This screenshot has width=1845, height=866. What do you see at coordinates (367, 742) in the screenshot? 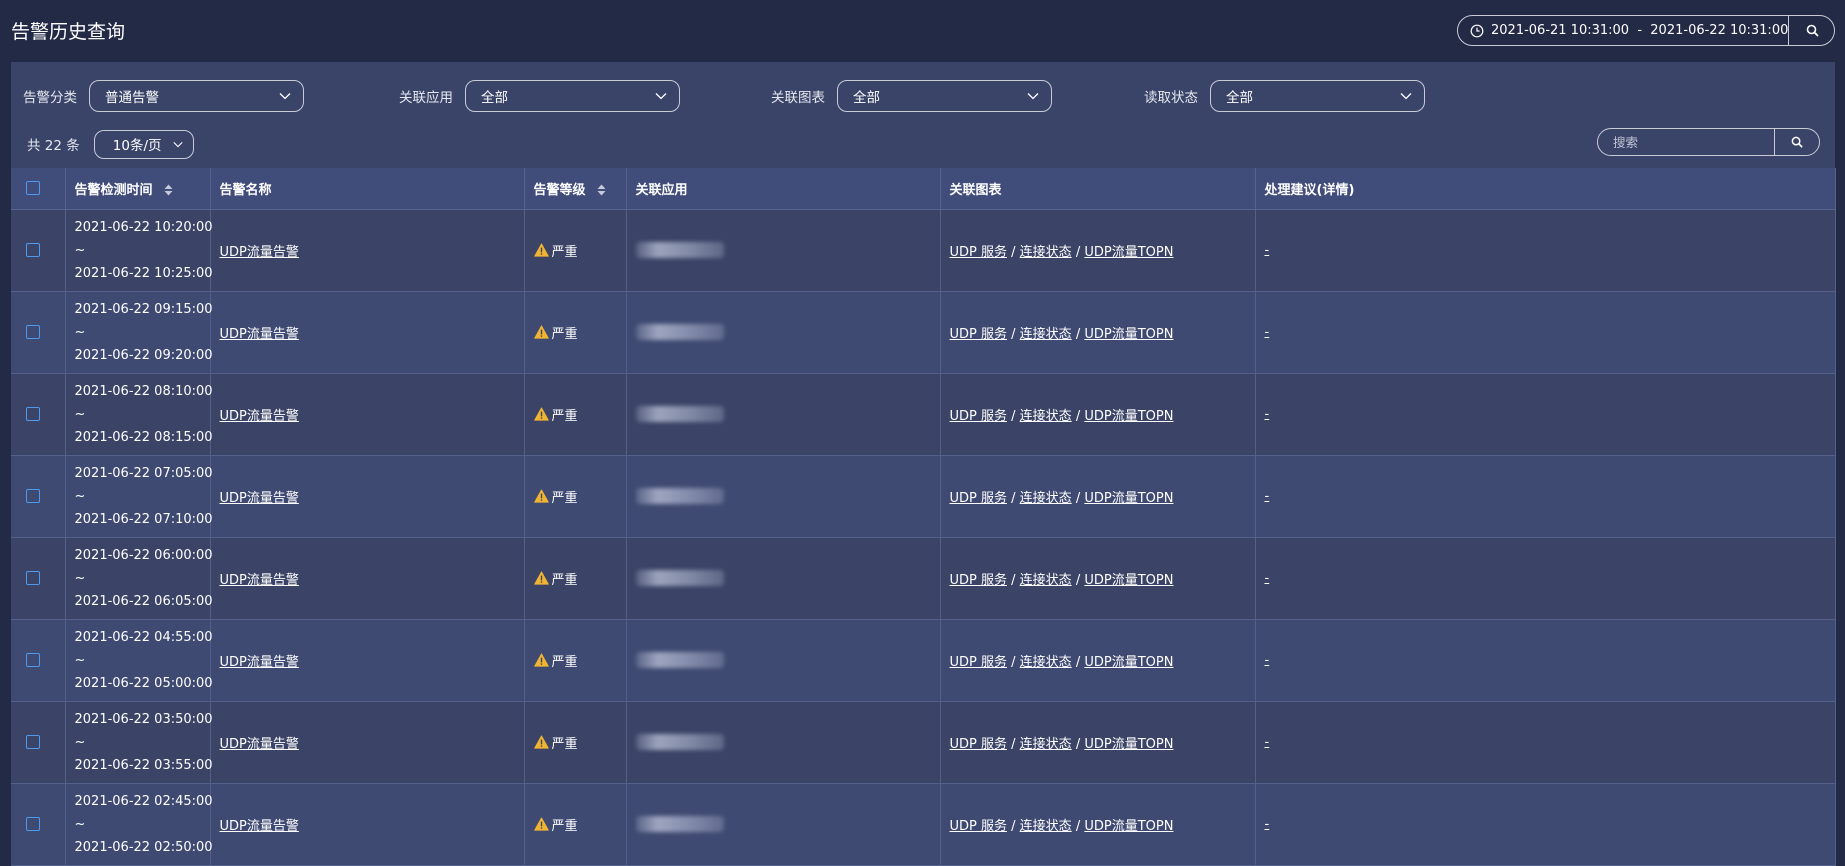
I see `alert-name-cell: UDP流量告警` at bounding box center [367, 742].